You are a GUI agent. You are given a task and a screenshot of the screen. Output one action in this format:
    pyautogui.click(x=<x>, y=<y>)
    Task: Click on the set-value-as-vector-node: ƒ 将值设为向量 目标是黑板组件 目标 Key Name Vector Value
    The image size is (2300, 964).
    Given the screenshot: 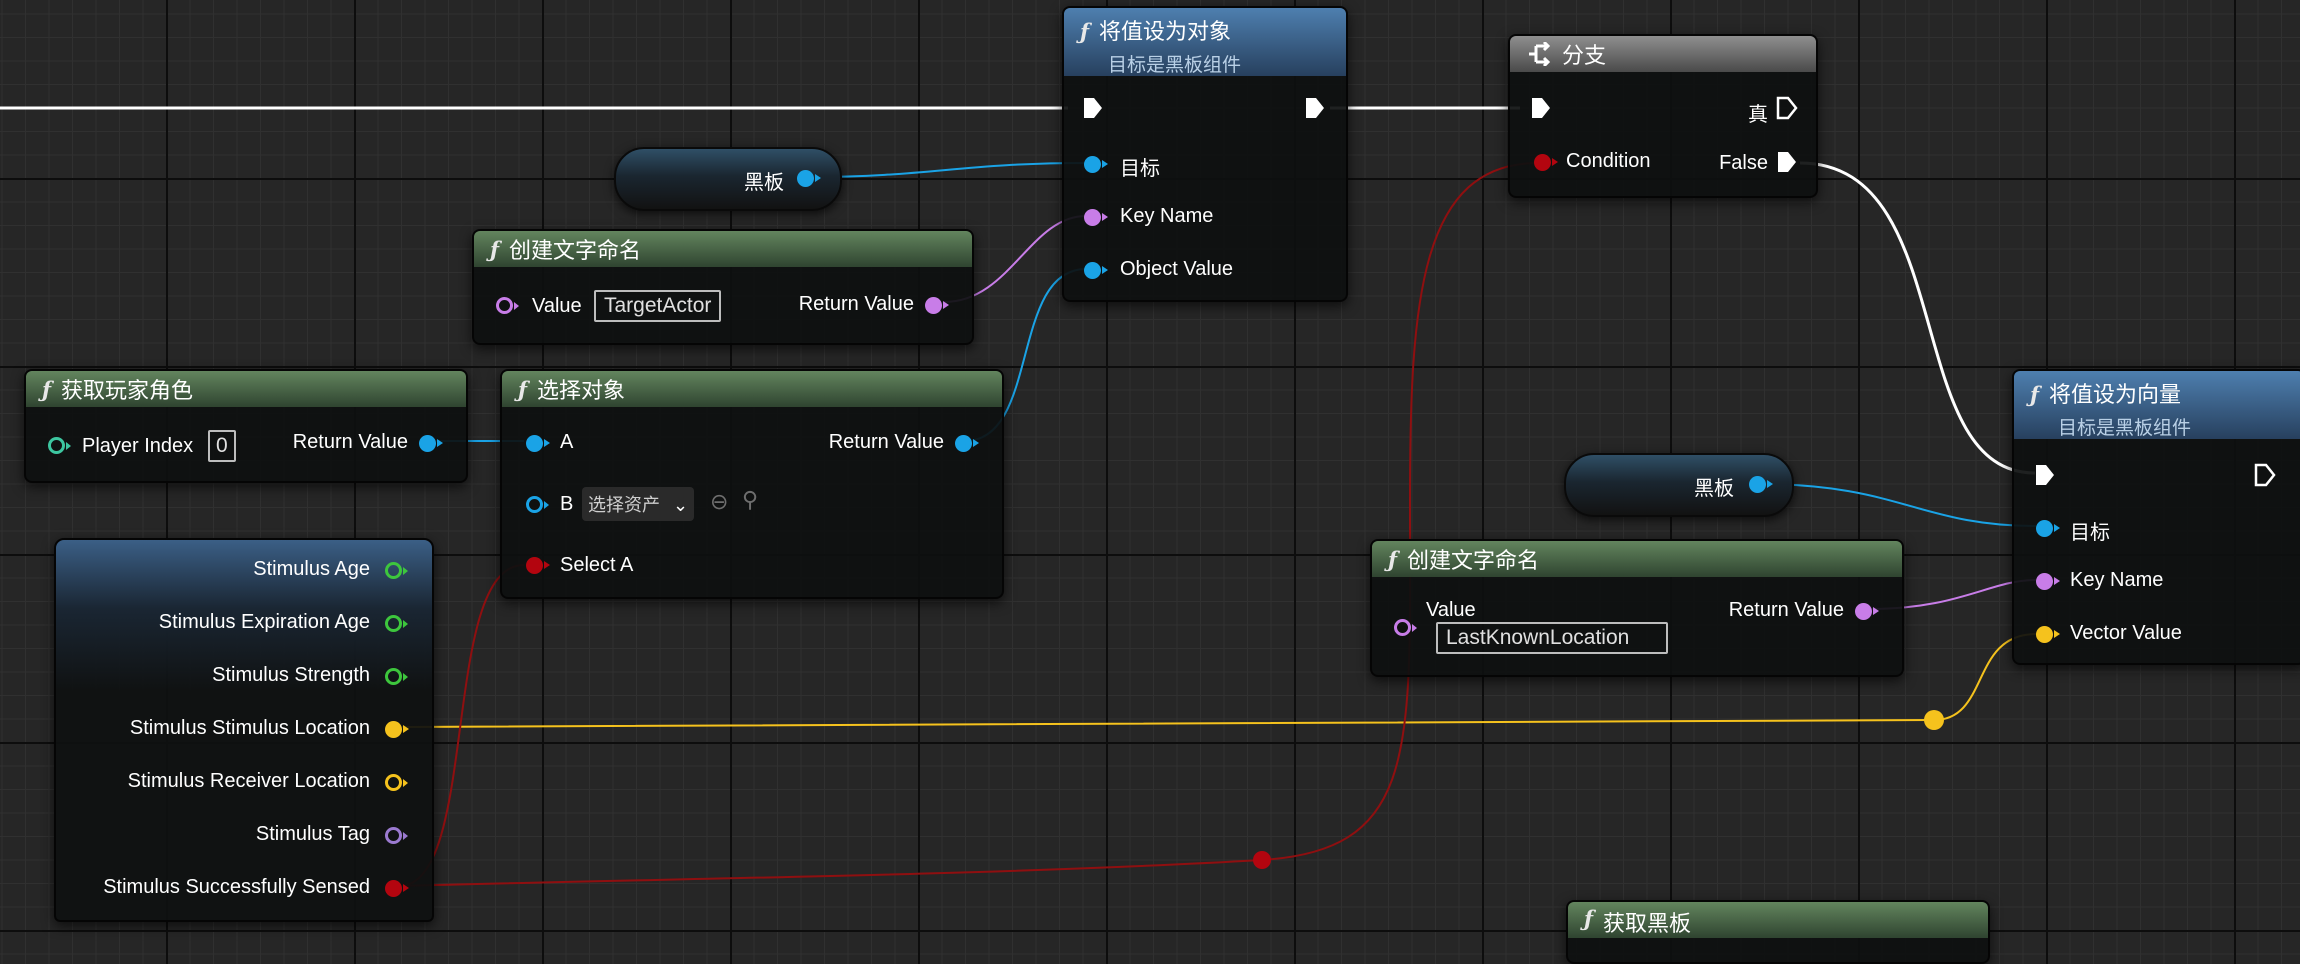 What is the action you would take?
    pyautogui.click(x=2156, y=517)
    